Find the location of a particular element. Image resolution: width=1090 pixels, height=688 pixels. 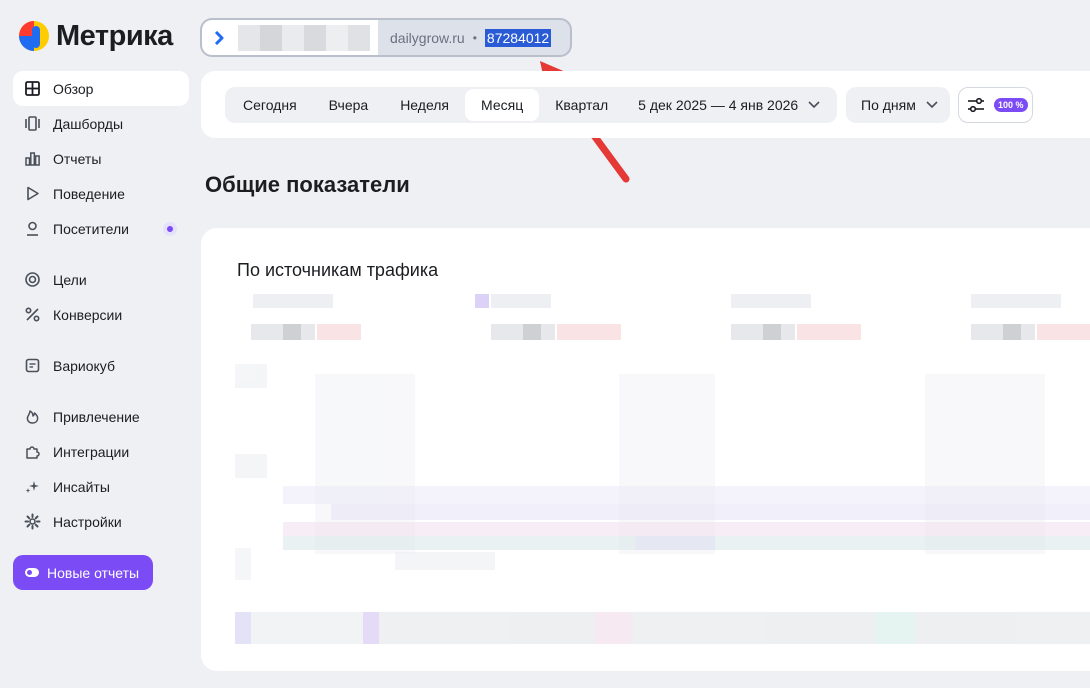

user-icon is located at coordinates (32, 228).